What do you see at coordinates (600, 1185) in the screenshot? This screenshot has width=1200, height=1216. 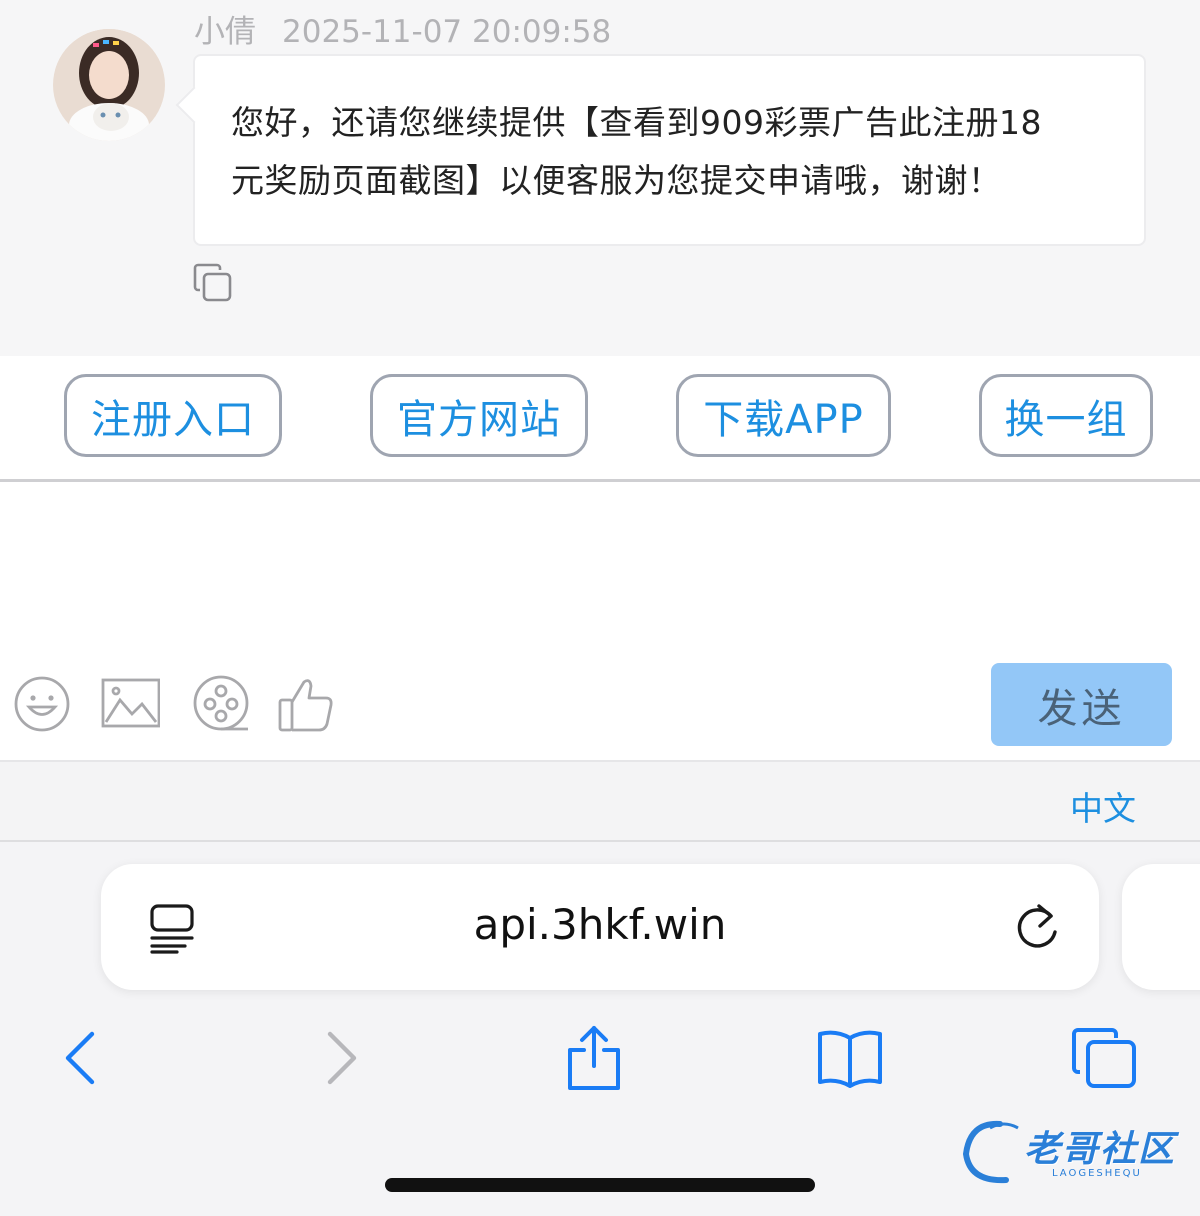 I see `home-indicator` at bounding box center [600, 1185].